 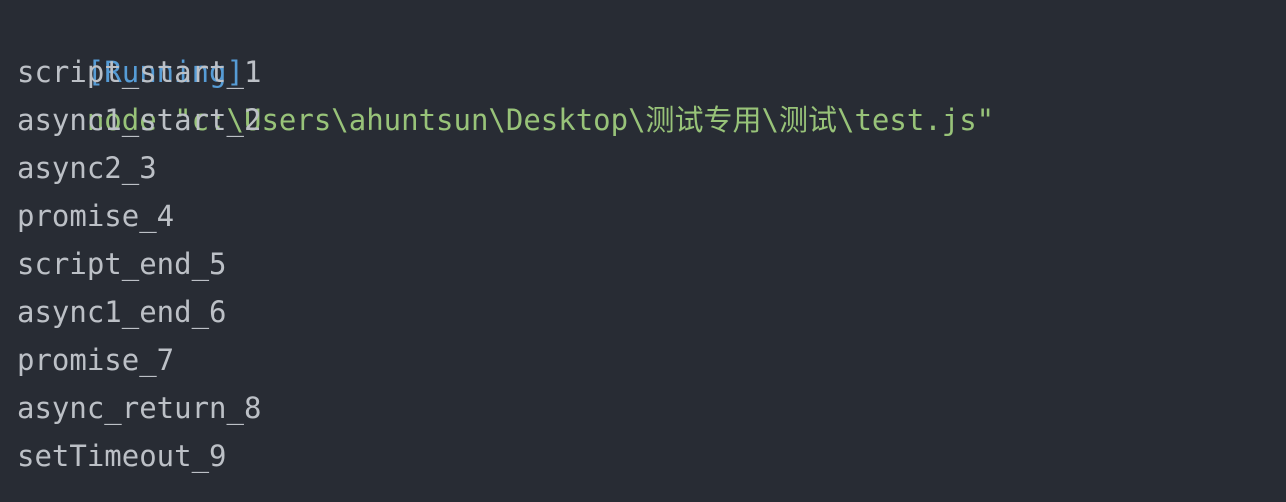 What do you see at coordinates (139, 72) in the screenshot?
I see `output-line: script_start_1` at bounding box center [139, 72].